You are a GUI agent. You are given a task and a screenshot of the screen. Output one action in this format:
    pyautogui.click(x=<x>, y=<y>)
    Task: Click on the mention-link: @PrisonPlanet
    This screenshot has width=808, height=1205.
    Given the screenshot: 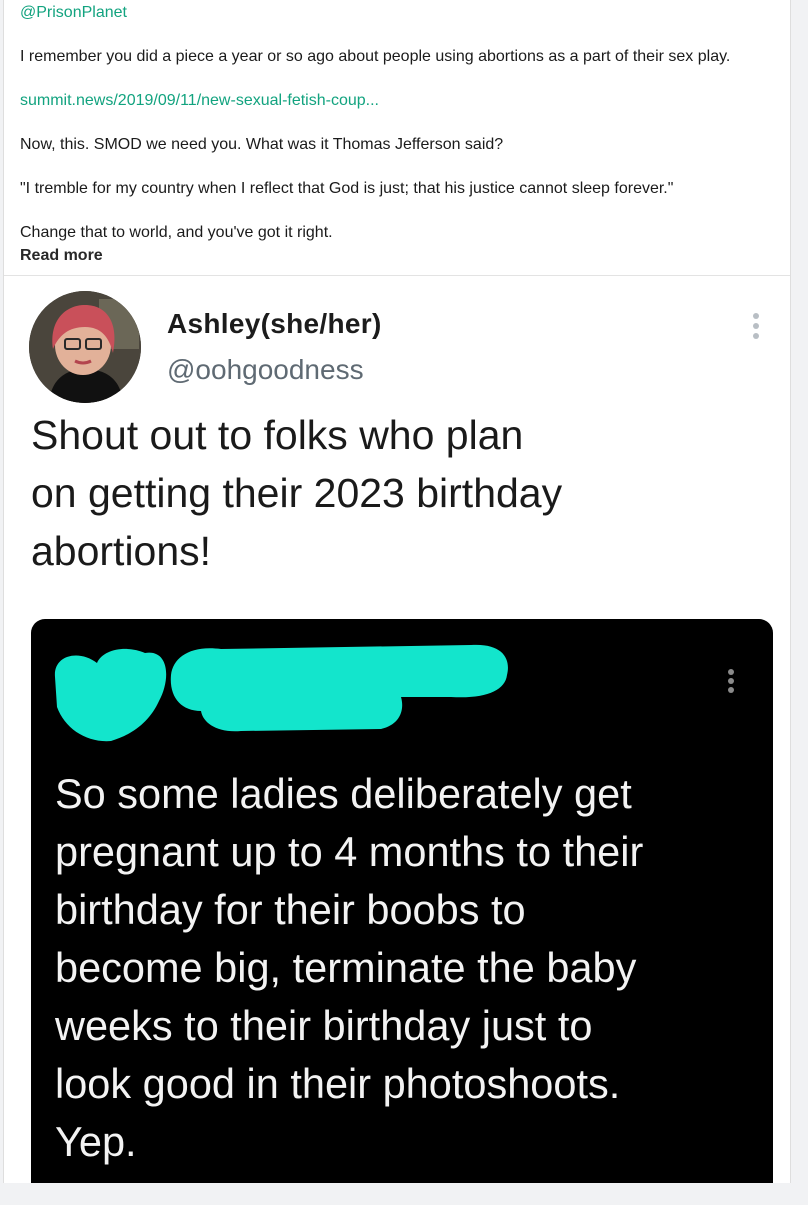 What is the action you would take?
    pyautogui.click(x=73, y=13)
    